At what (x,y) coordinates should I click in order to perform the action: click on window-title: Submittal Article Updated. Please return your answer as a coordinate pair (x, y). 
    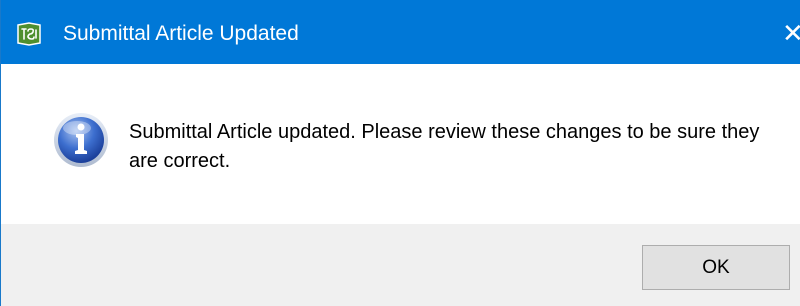
    Looking at the image, I should click on (181, 33).